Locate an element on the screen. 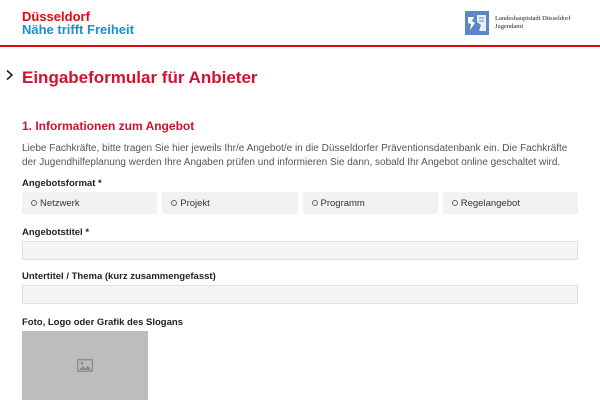 Image resolution: width=600 pixels, height=400 pixels. image-placeholder-icon is located at coordinates (85, 365).